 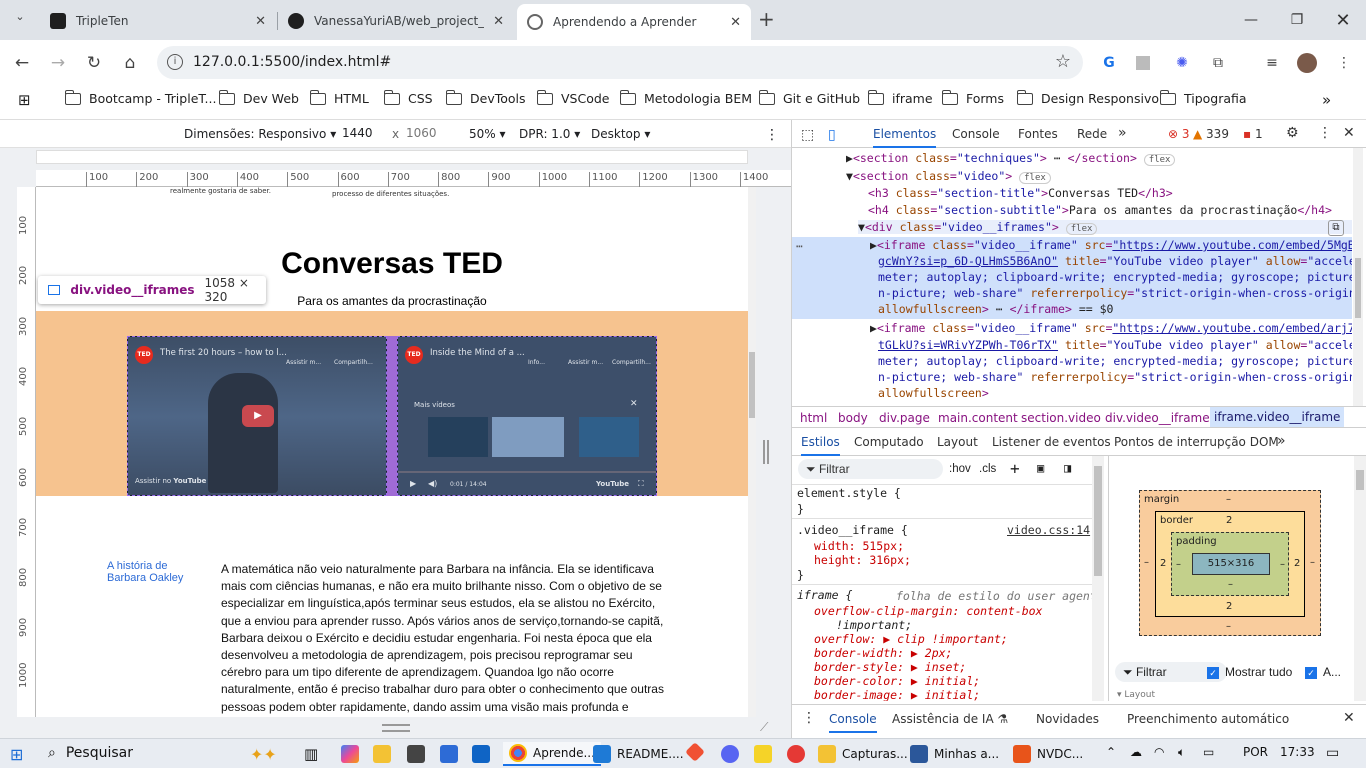 I want to click on dimensions-select: Dimensões: Responsivo ▾, so click(x=260, y=134).